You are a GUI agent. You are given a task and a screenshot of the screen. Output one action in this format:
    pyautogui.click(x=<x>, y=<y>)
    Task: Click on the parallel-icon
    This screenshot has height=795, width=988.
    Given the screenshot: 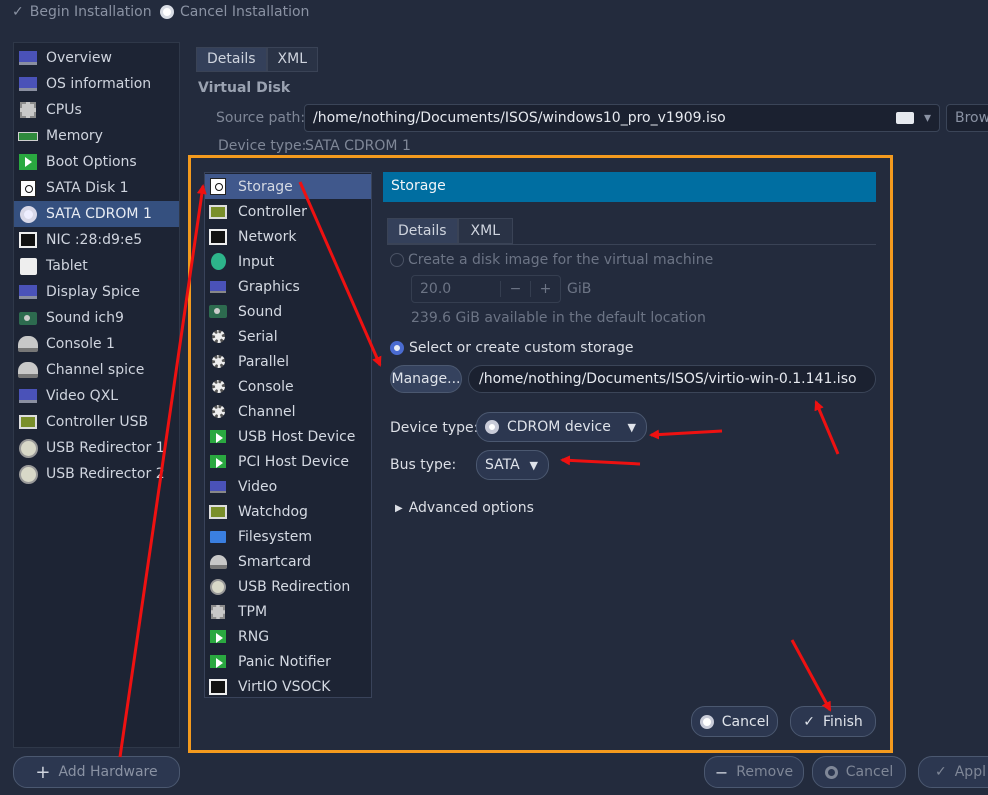 What is the action you would take?
    pyautogui.click(x=218, y=362)
    